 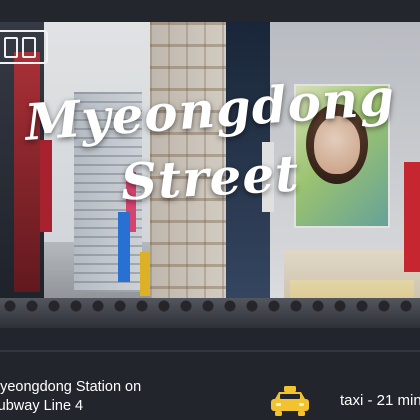 What do you see at coordinates (290, 401) in the screenshot?
I see `taxi-icon` at bounding box center [290, 401].